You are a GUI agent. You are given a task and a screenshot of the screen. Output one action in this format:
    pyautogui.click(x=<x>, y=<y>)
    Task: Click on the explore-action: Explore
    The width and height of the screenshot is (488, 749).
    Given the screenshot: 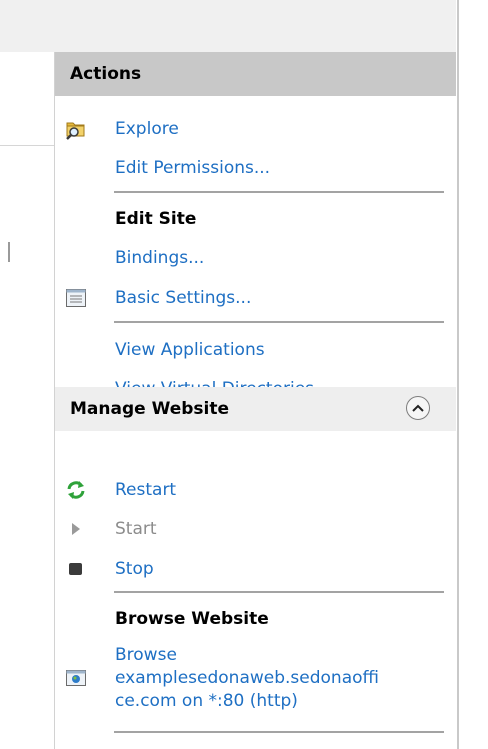 What is the action you would take?
    pyautogui.click(x=255, y=129)
    